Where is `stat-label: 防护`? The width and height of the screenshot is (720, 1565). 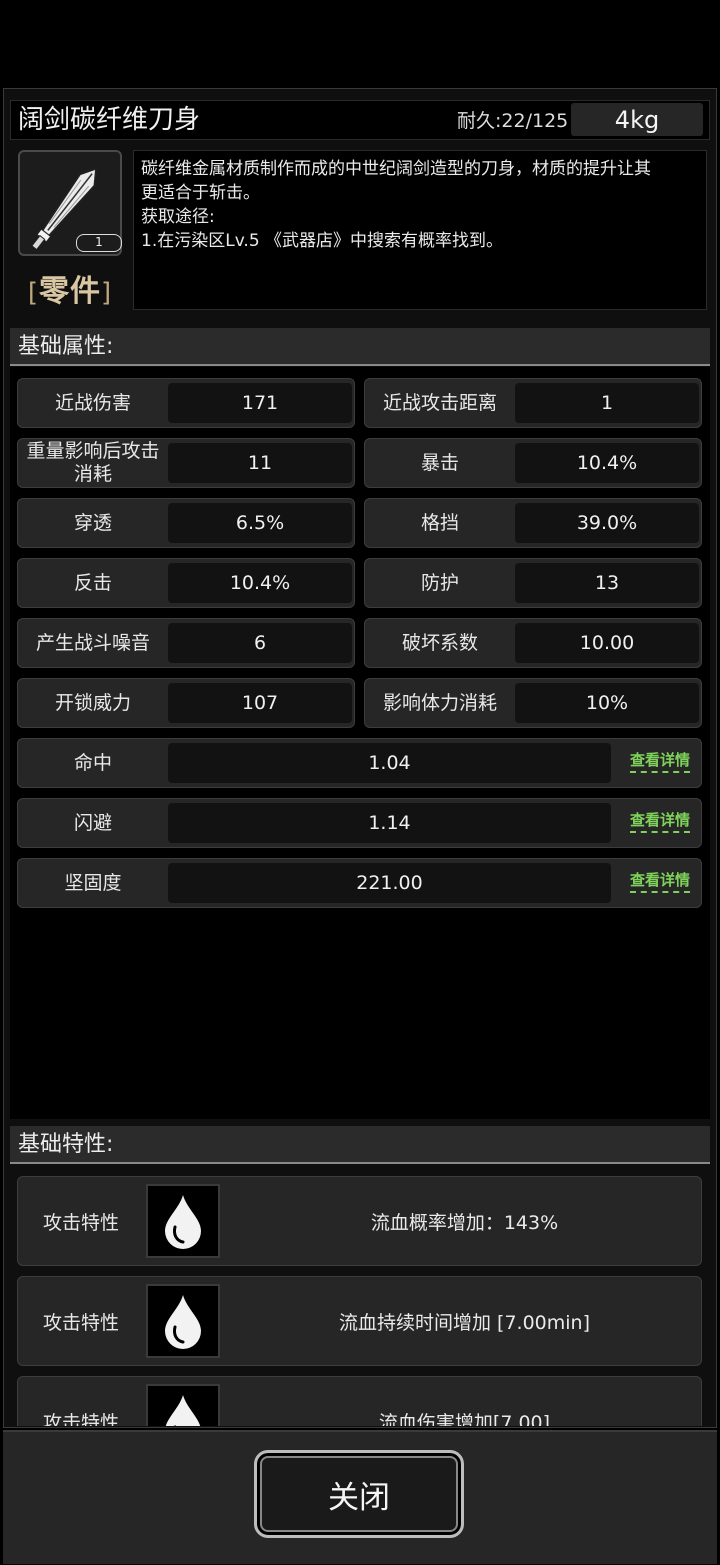
stat-label: 防护 is located at coordinates (439, 582).